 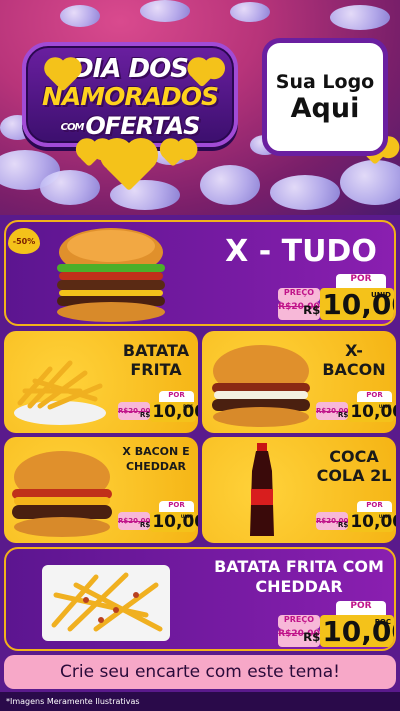 I want to click on heart-icon, so click(x=89, y=157).